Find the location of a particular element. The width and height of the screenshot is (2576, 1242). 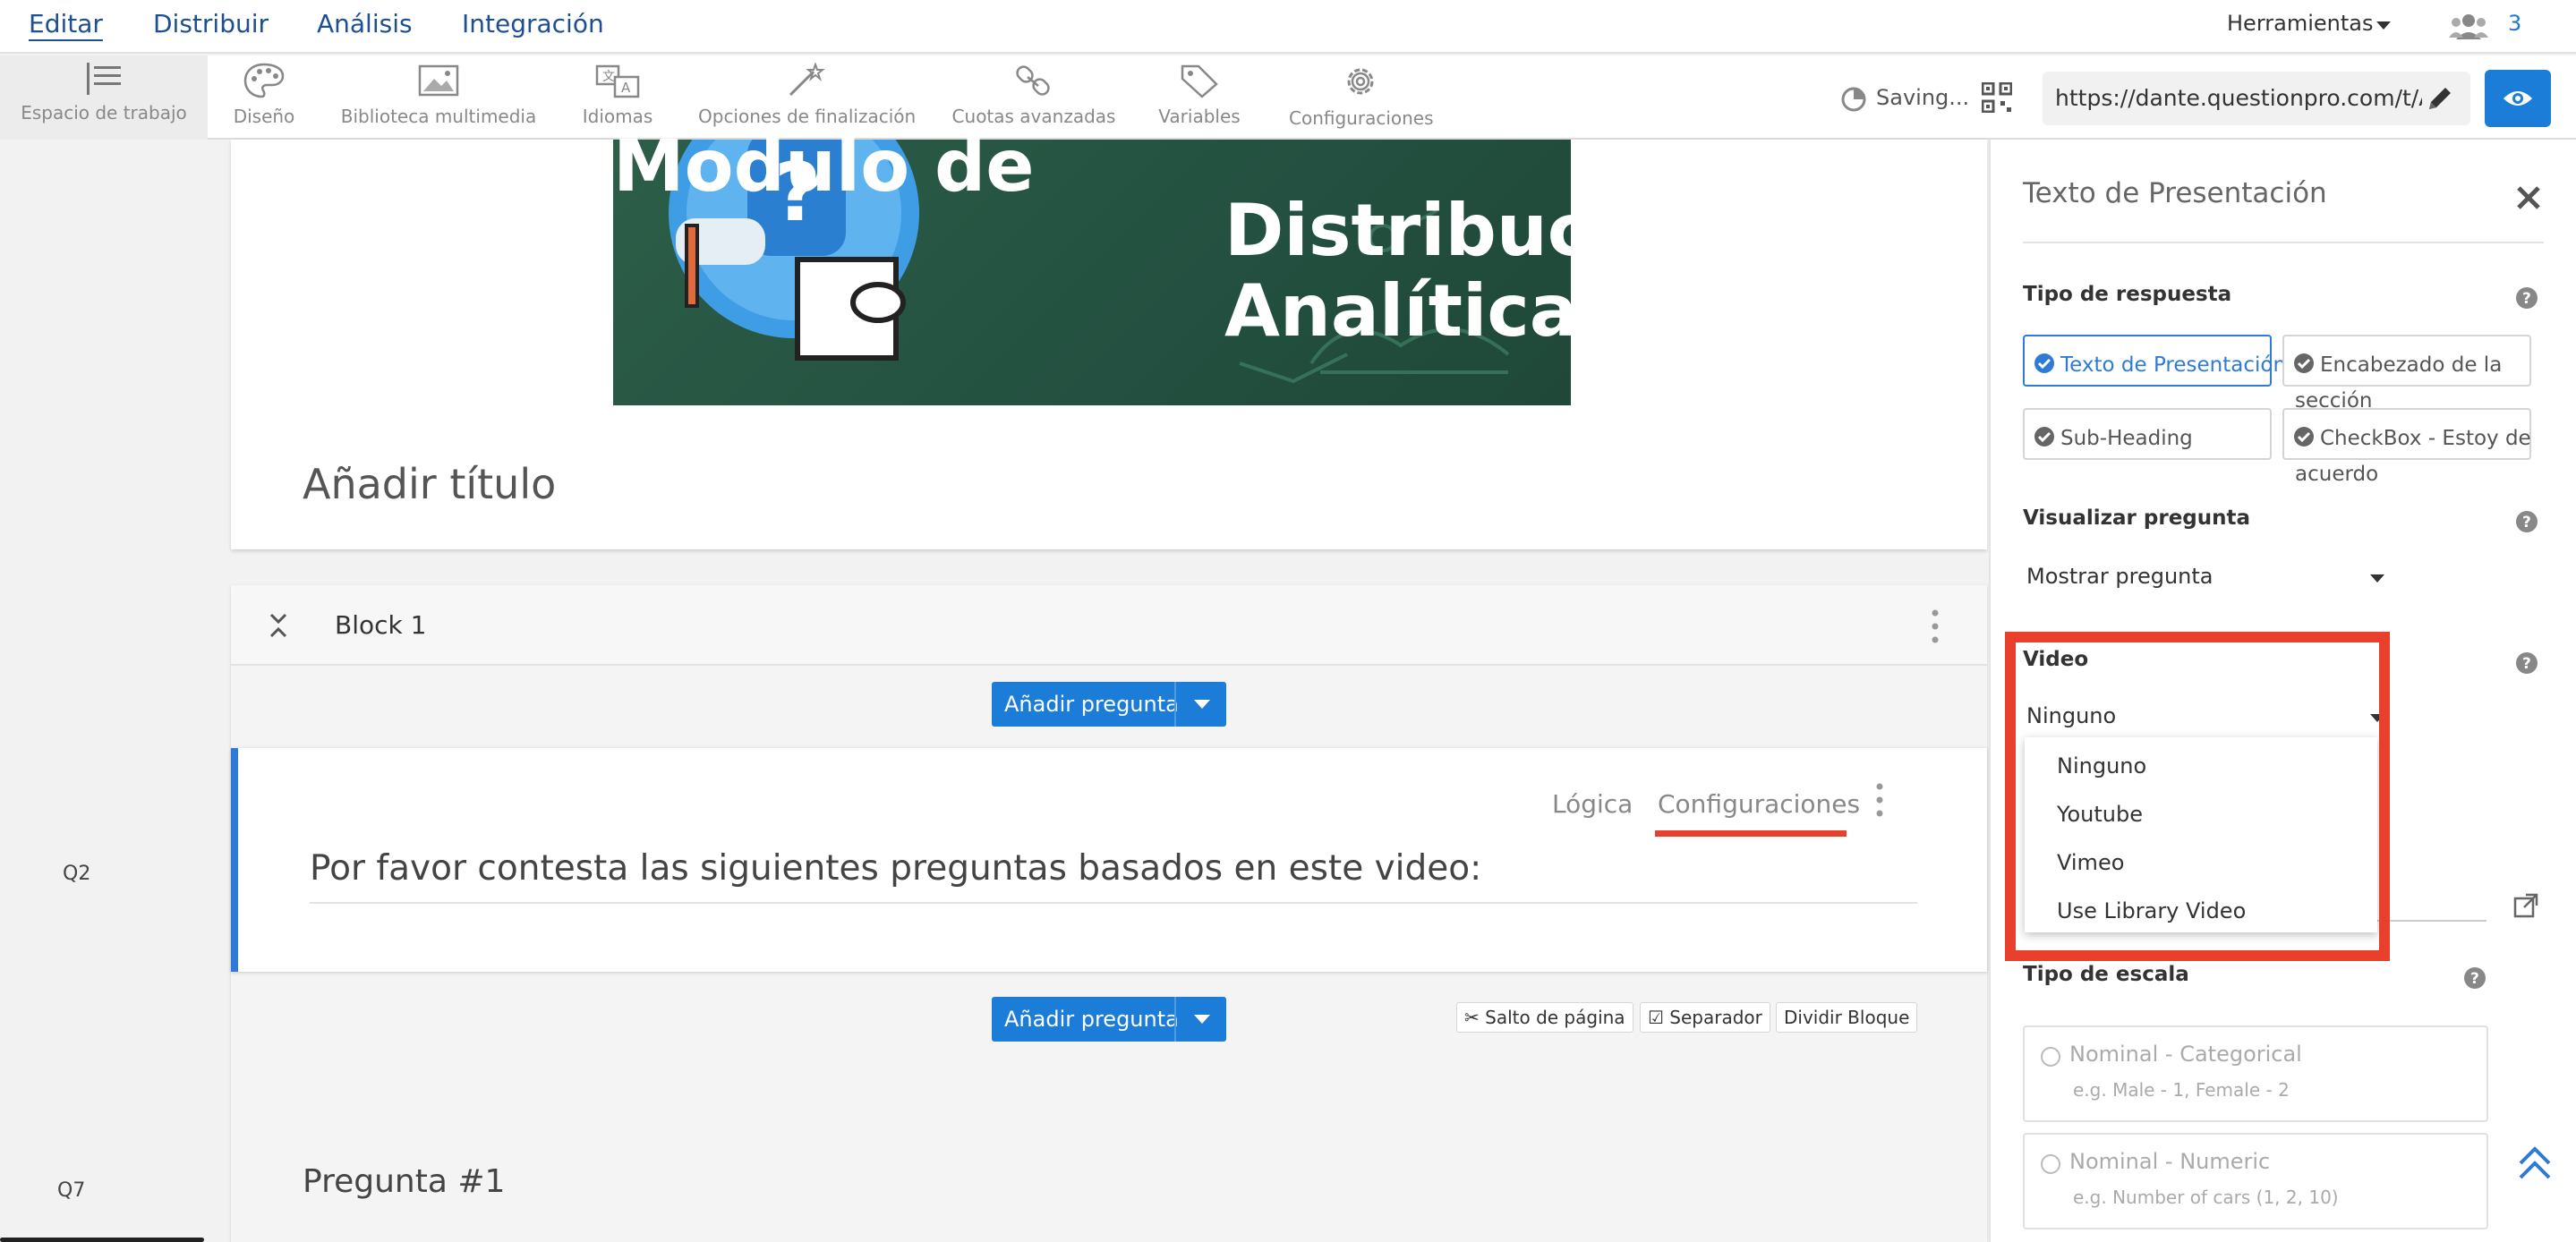

collapse-icon is located at coordinates (278, 625).